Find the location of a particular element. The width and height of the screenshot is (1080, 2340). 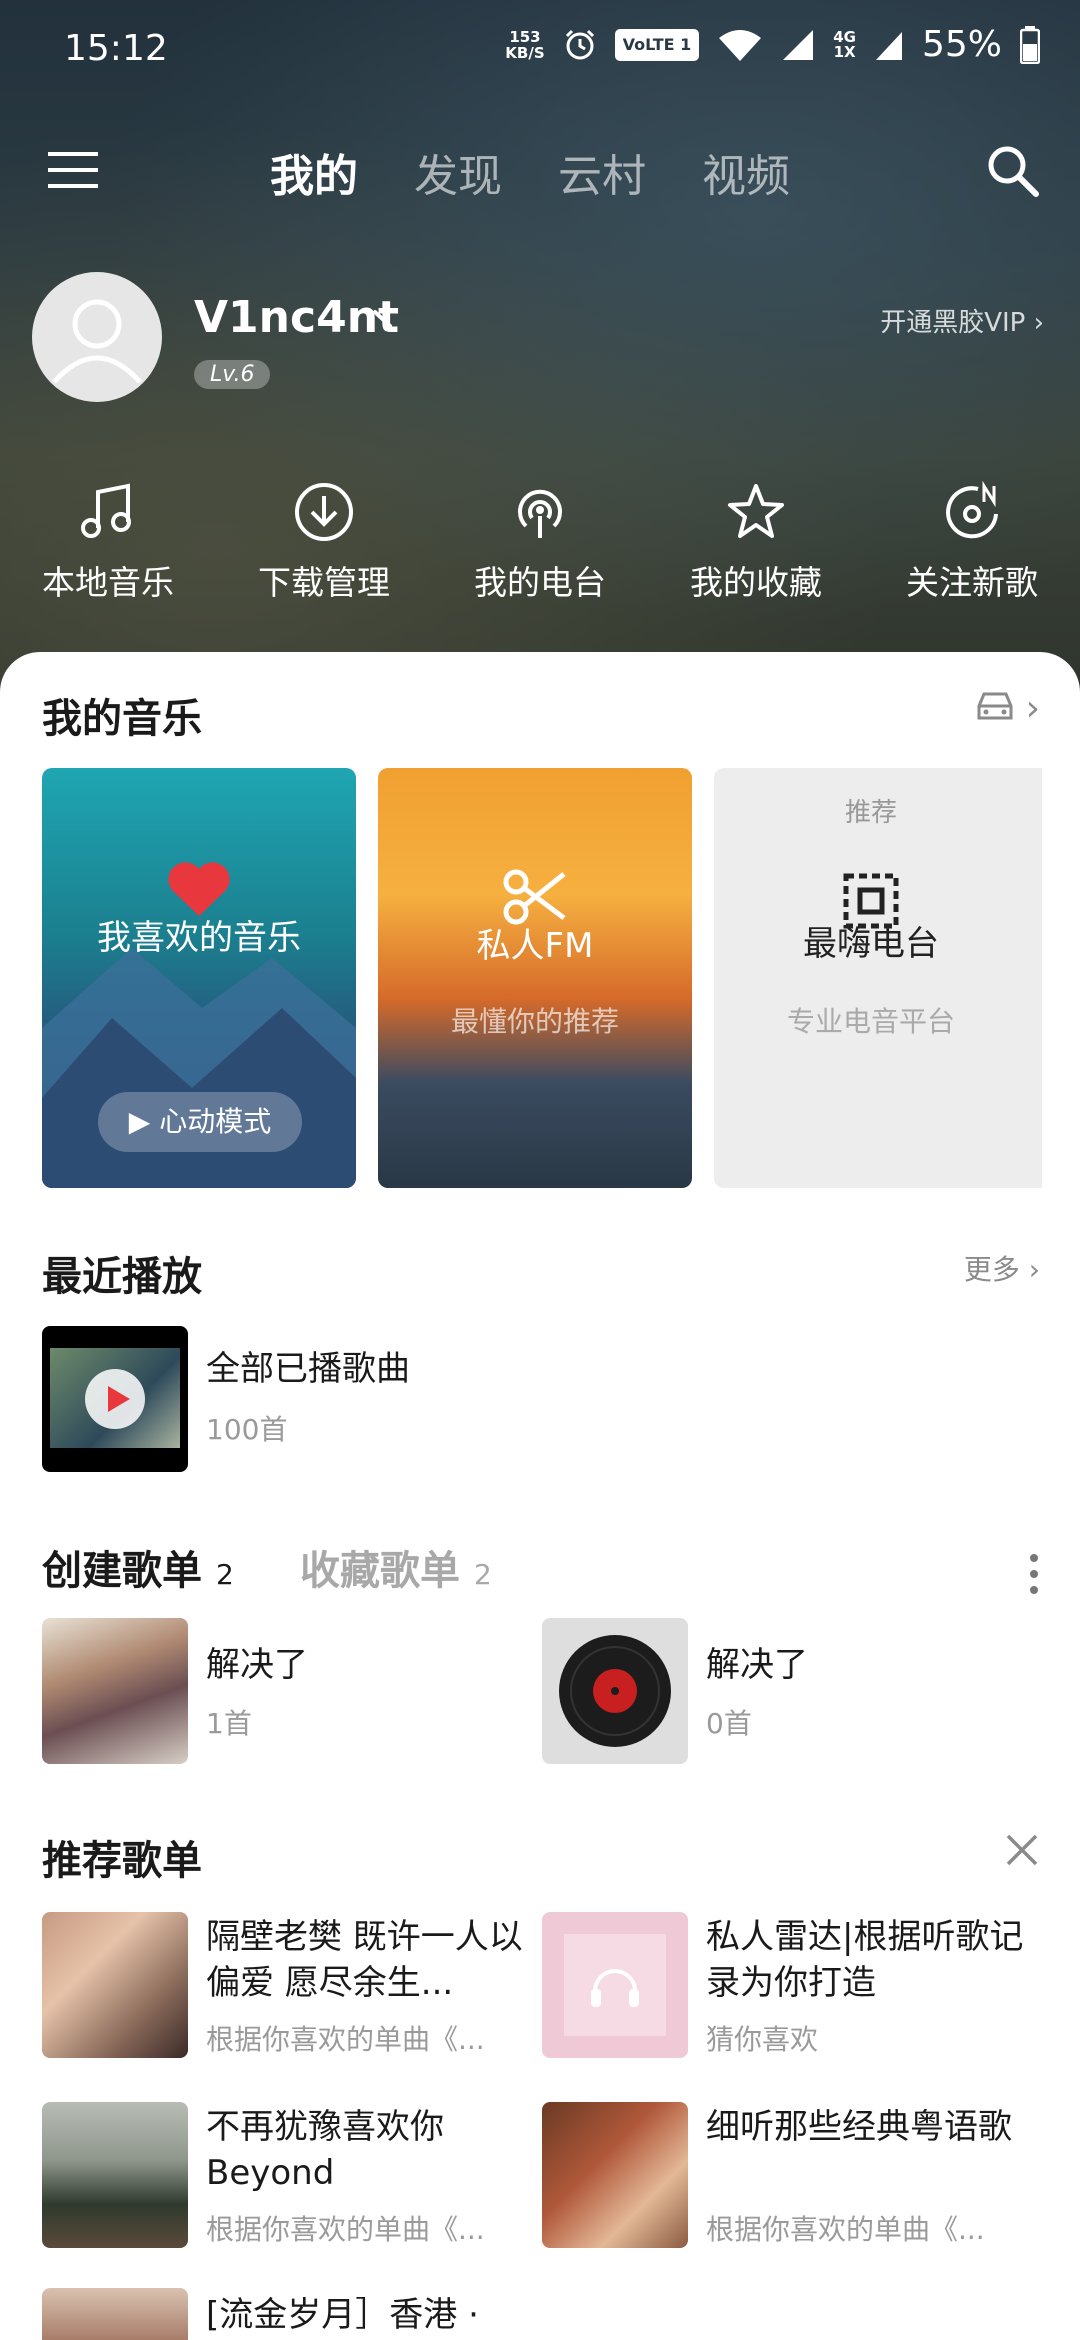

download-icon is located at coordinates (324, 512).